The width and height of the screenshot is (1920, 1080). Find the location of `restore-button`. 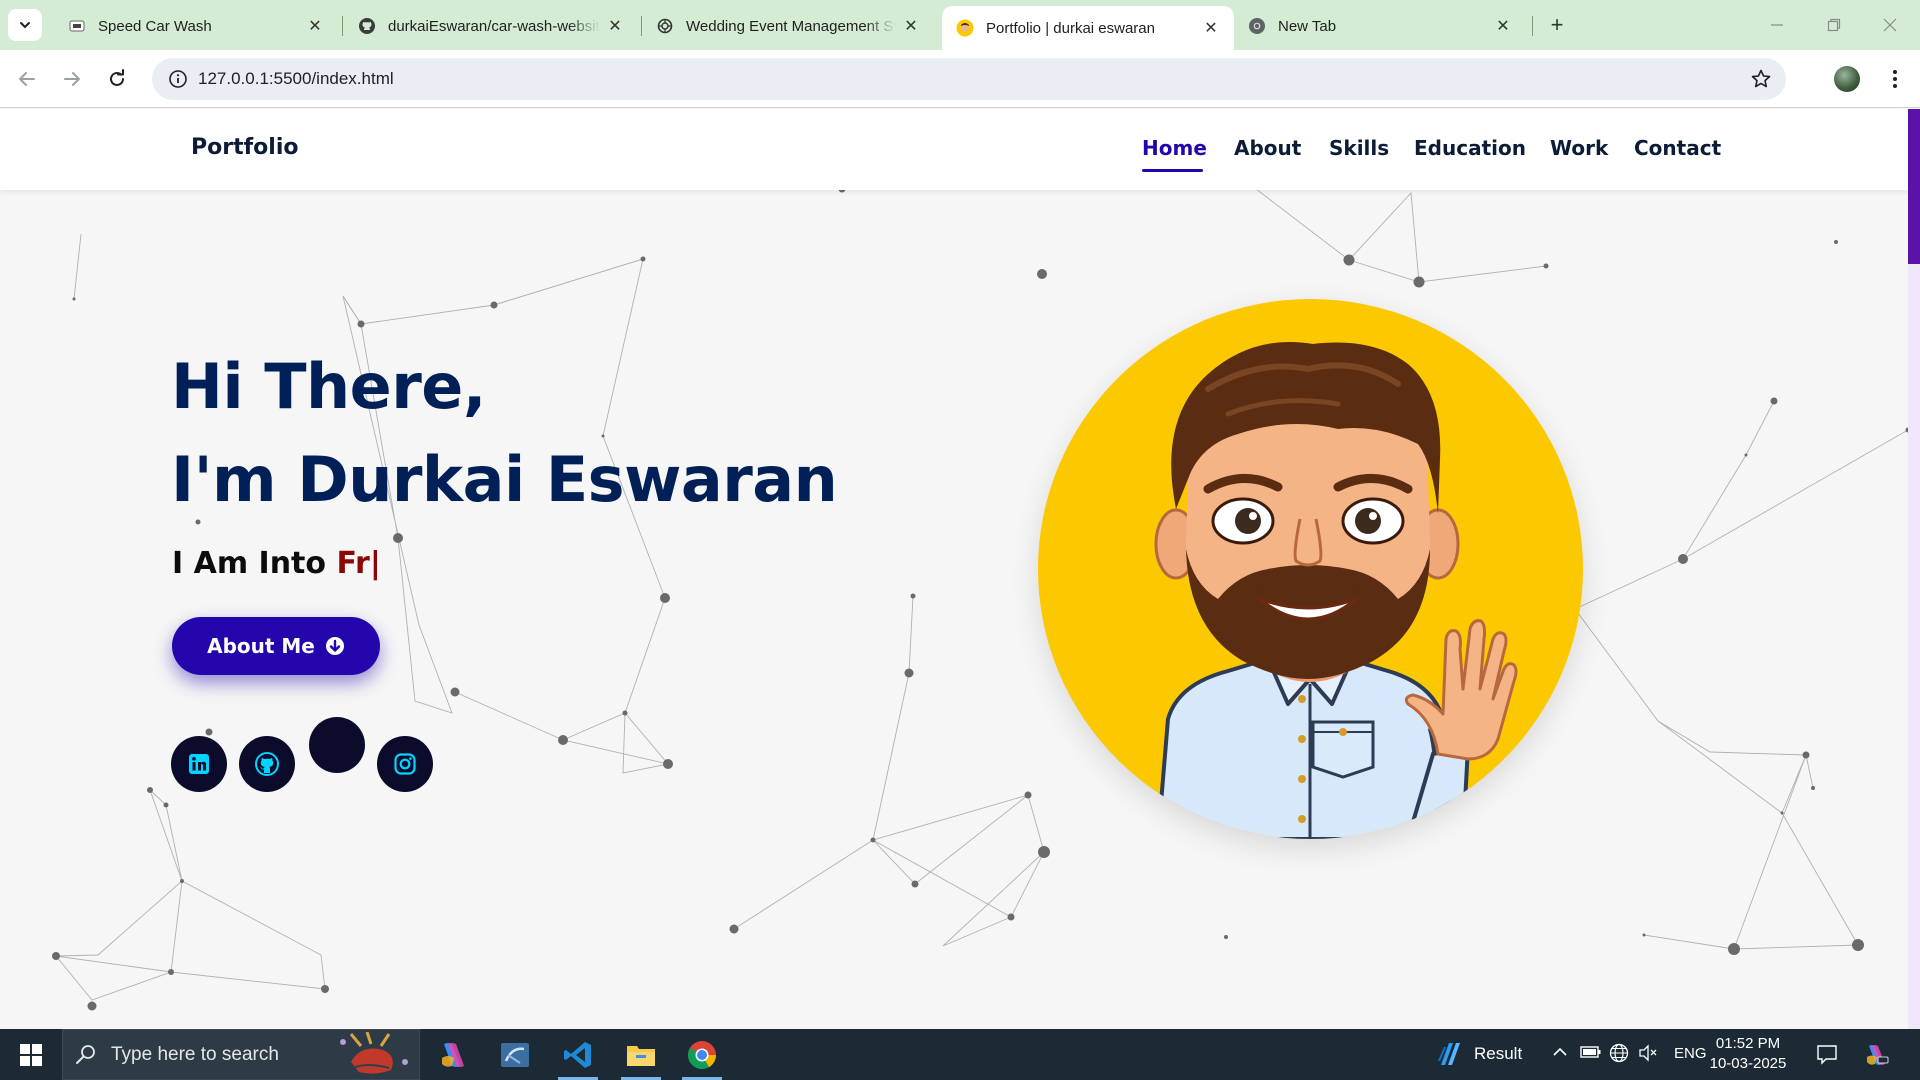

restore-button is located at coordinates (1834, 25).